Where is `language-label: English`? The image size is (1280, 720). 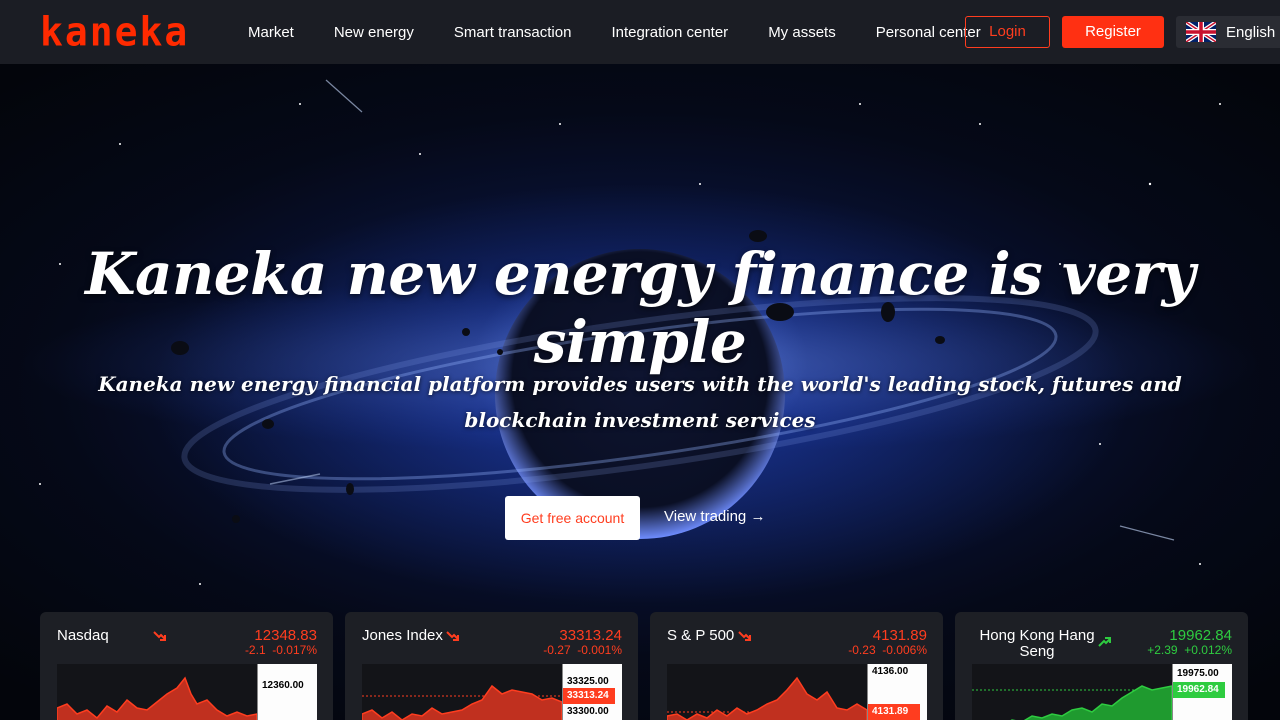 language-label: English is located at coordinates (1251, 32).